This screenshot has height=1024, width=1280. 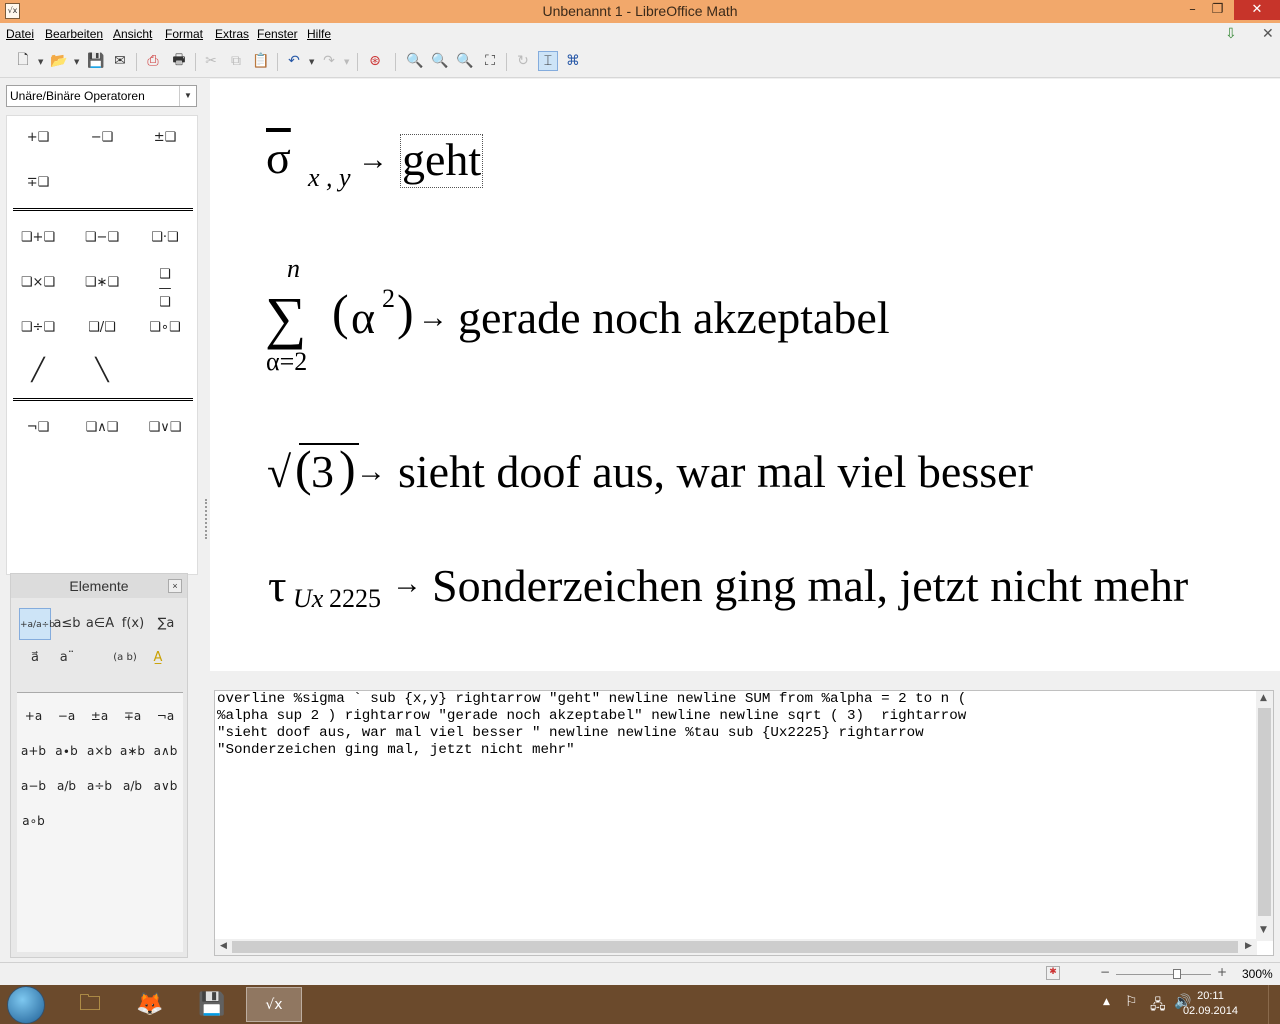 What do you see at coordinates (166, 624) in the screenshot?
I see `category-operators-sum: ∑a` at bounding box center [166, 624].